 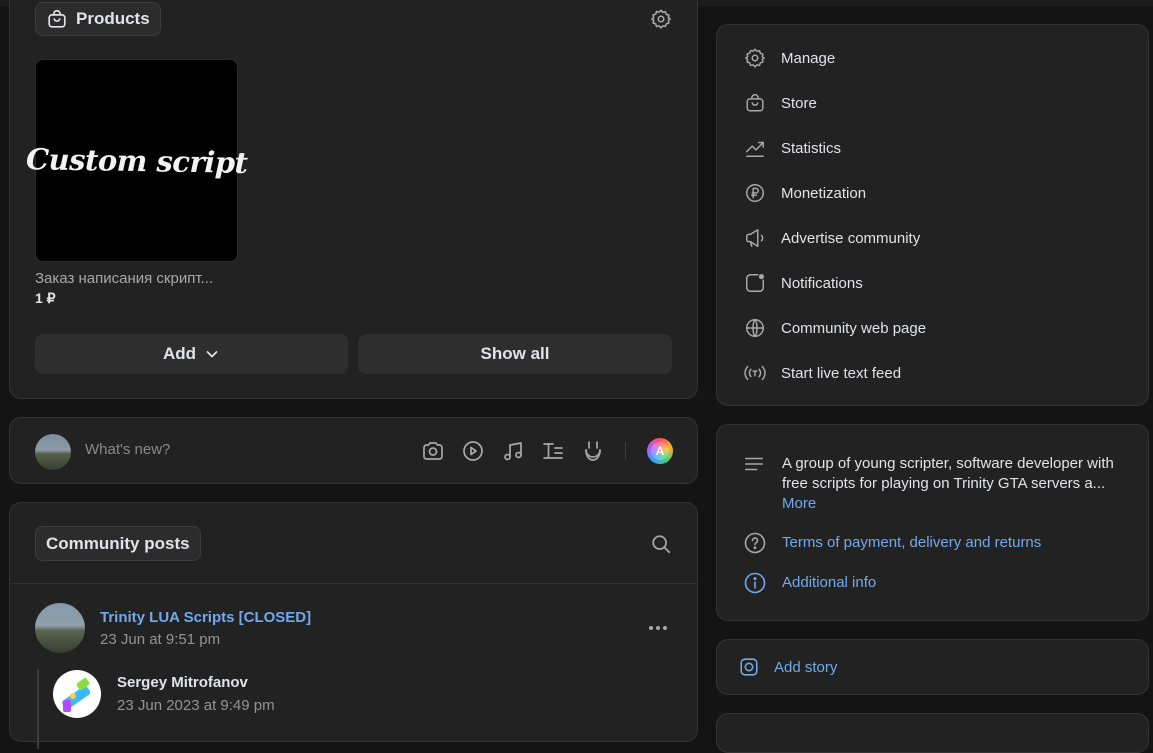 What do you see at coordinates (353, 583) in the screenshot?
I see `posts-divider` at bounding box center [353, 583].